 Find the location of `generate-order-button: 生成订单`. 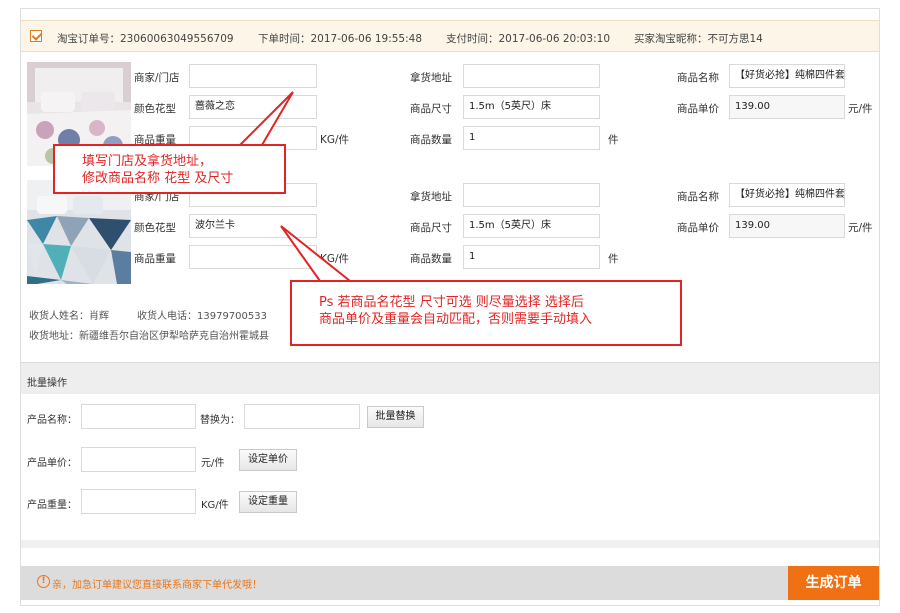

generate-order-button: 生成订单 is located at coordinates (833, 583).